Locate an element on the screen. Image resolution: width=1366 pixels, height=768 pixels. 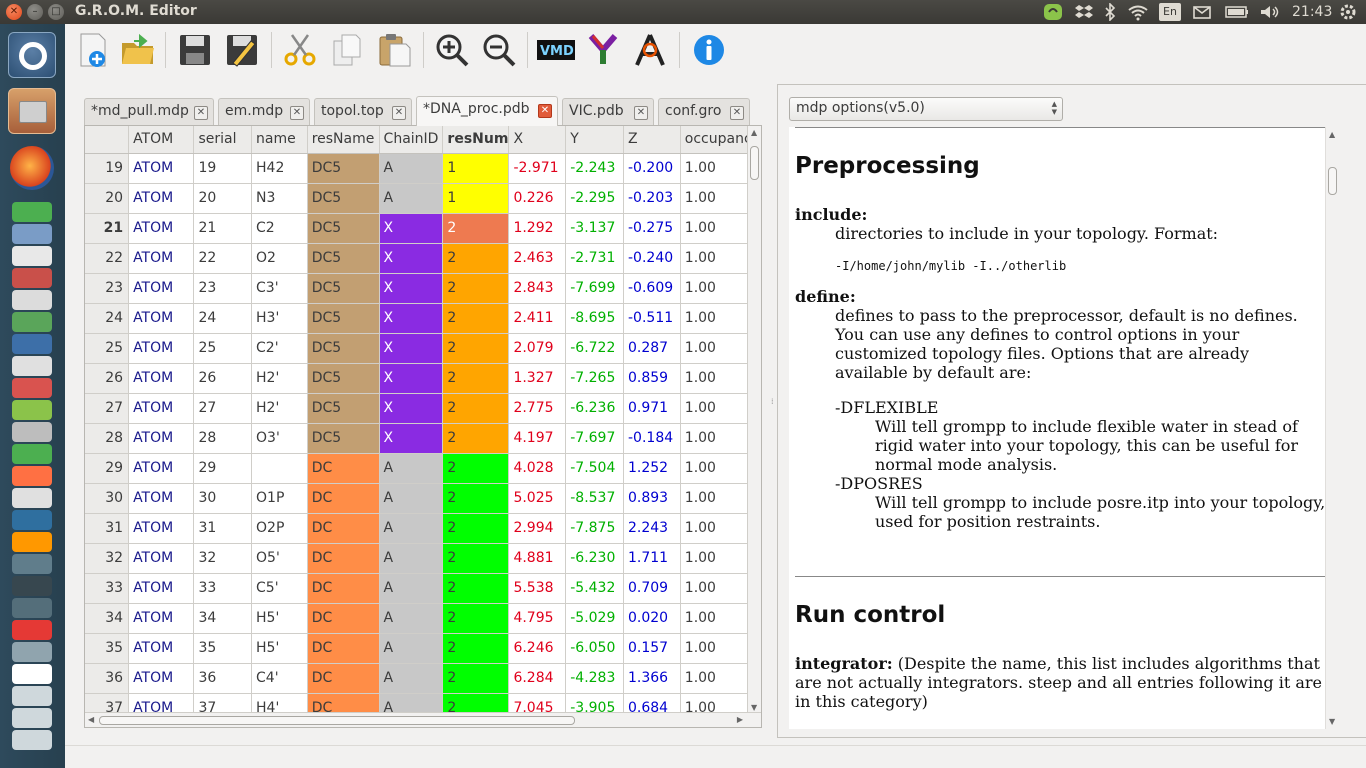
table-row: 21 ATOM 21 C2 DC5 X 2 1.292 -3.137 -0.275 1.00 is located at coordinates (423, 228).